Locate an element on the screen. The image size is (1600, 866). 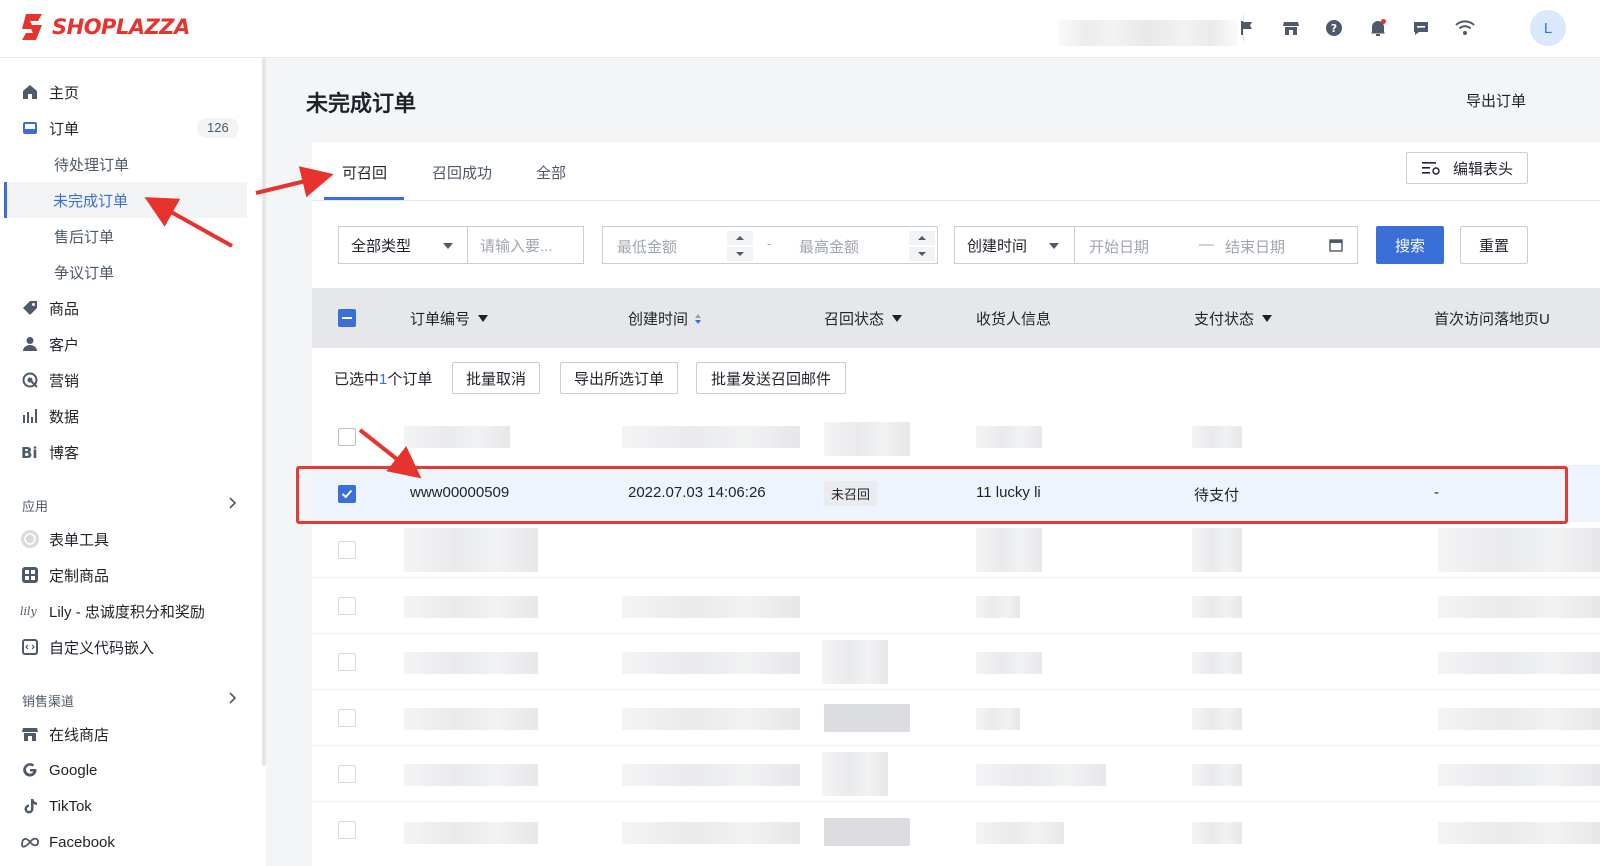
search-button: 搜索 is located at coordinates (1410, 245).